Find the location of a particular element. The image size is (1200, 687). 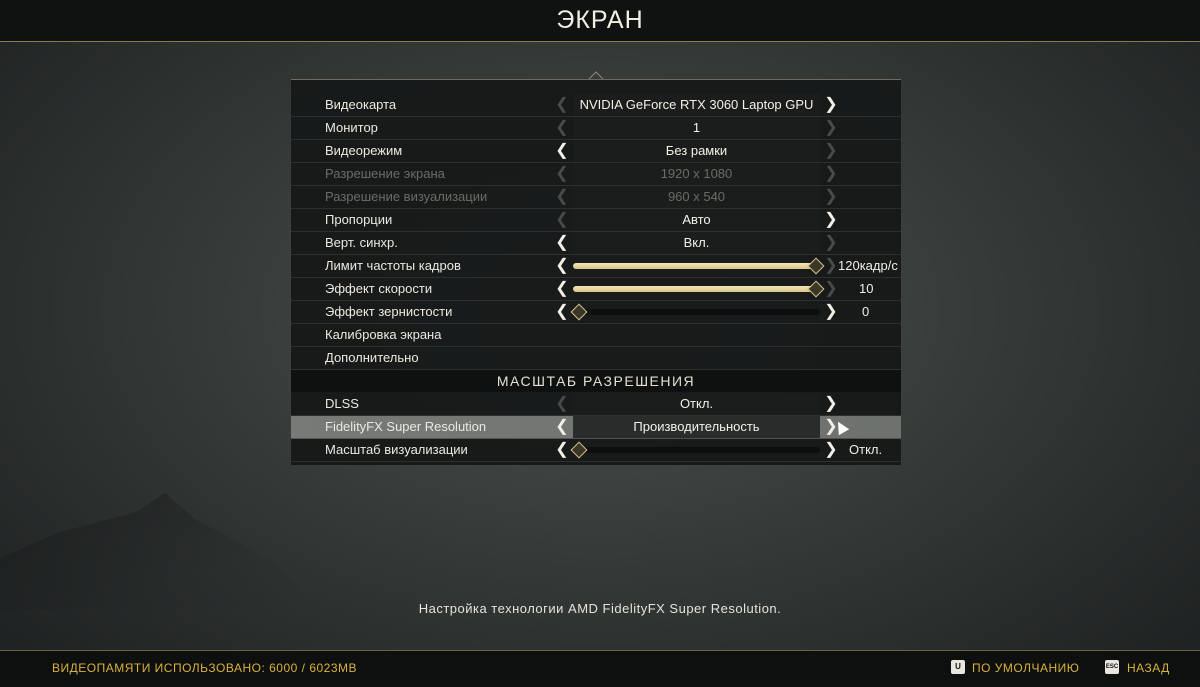

setting-value: NVIDIA GeForce RTX 3060 Laptop GPU is located at coordinates (696, 104).